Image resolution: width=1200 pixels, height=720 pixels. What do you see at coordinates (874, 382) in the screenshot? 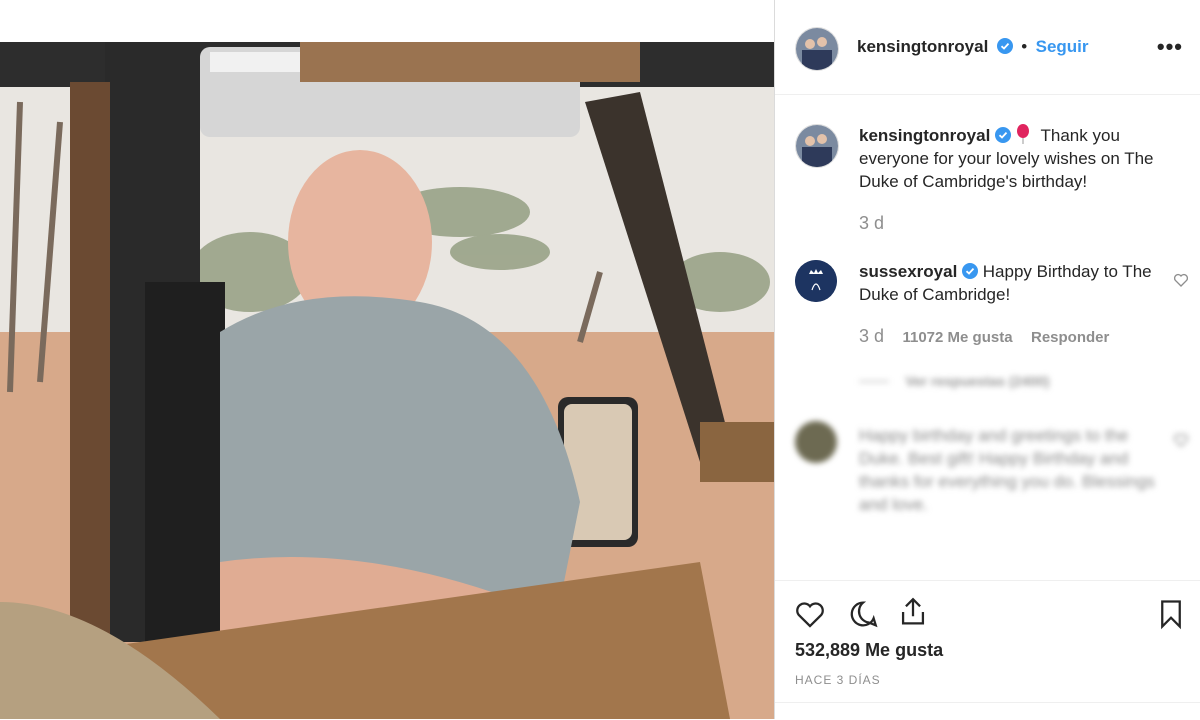
I see `replies-line` at bounding box center [874, 382].